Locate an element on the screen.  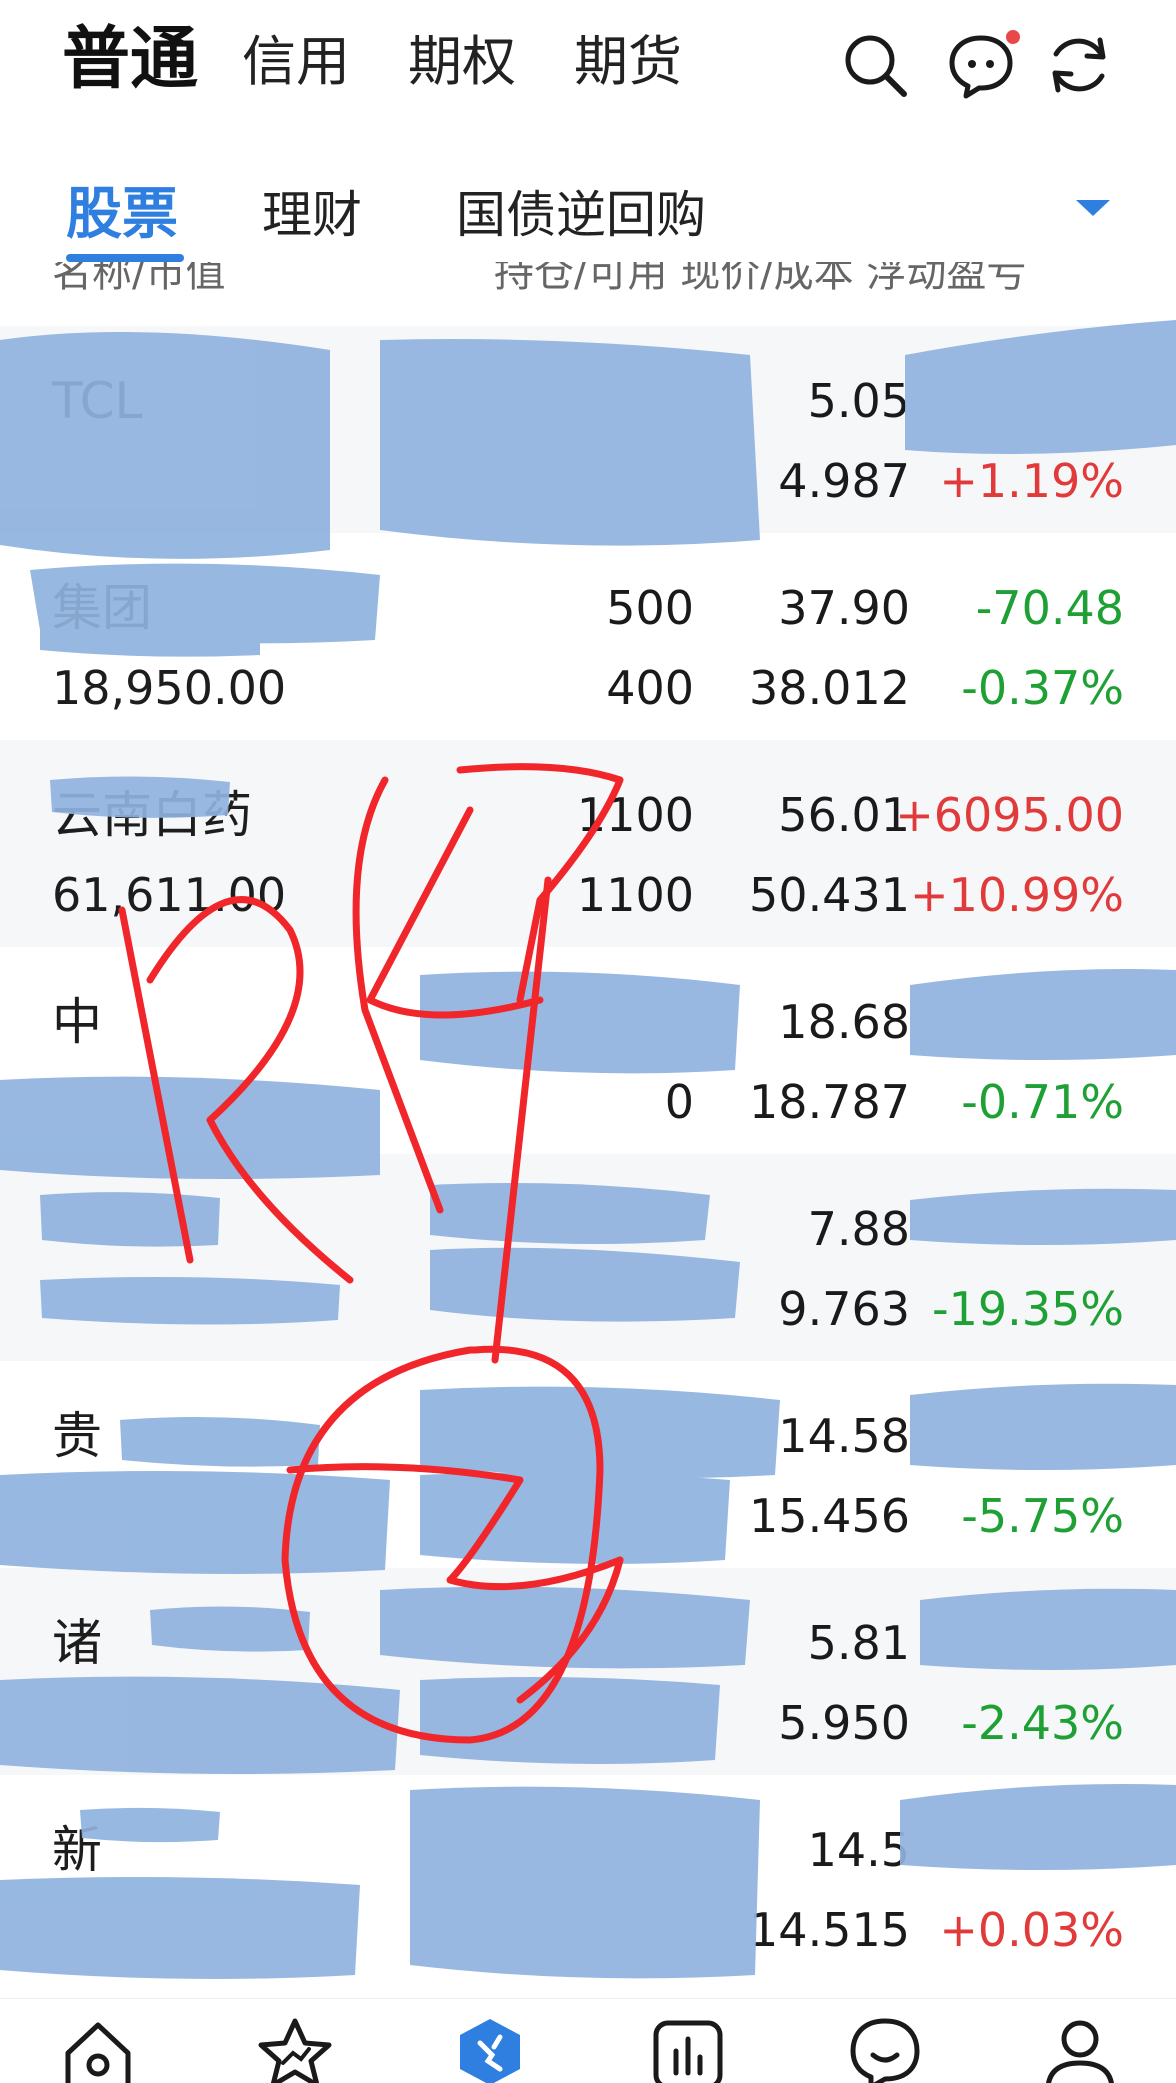
current-price: 37.90 is located at coordinates (844, 608).